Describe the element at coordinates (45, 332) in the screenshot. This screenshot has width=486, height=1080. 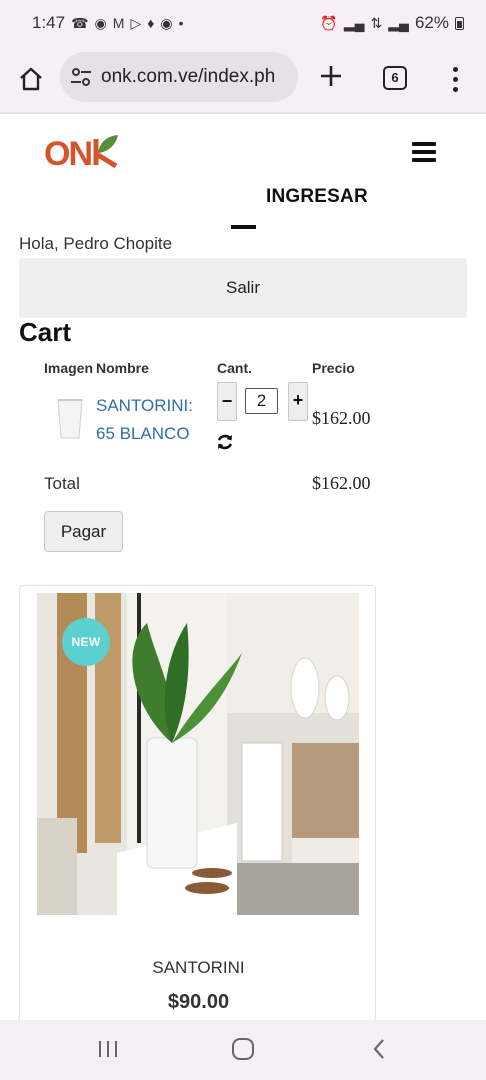
I see `cart-title: Cart` at that location.